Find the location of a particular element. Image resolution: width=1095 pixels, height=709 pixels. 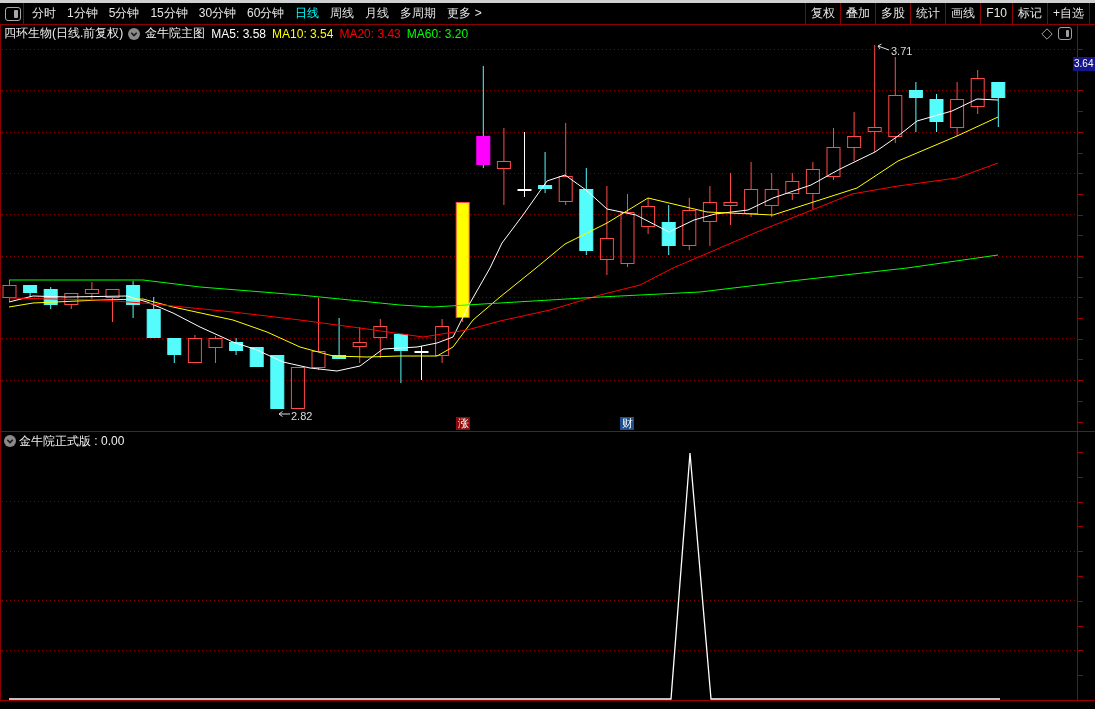

period-tab: 日线 is located at coordinates (307, 13).